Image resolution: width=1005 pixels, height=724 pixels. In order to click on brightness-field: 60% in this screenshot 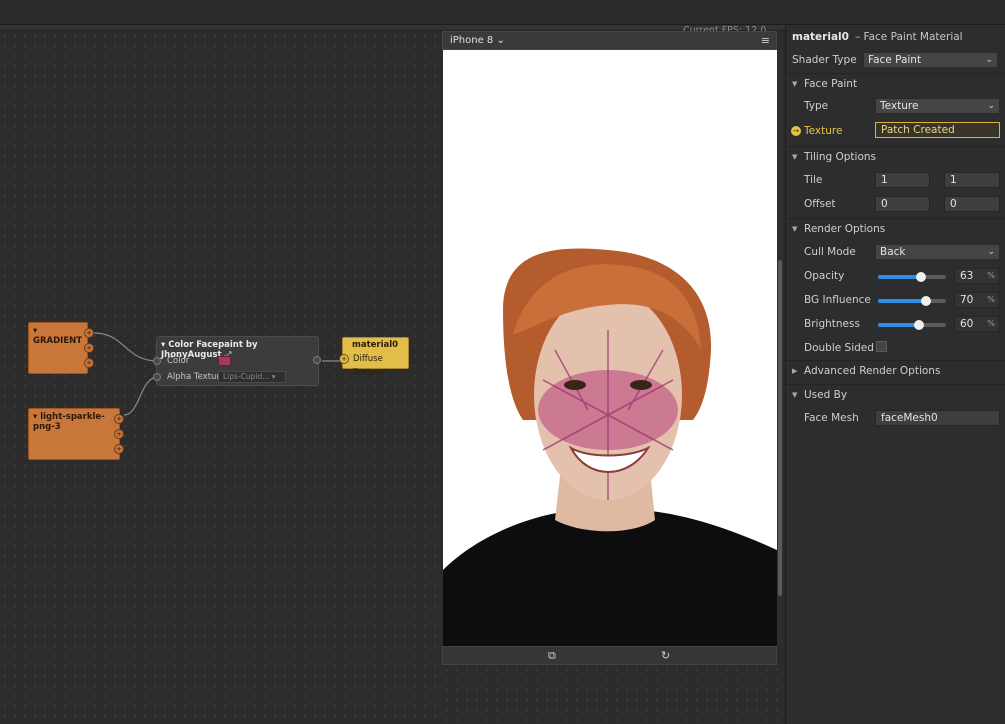, I will do `click(977, 324)`.